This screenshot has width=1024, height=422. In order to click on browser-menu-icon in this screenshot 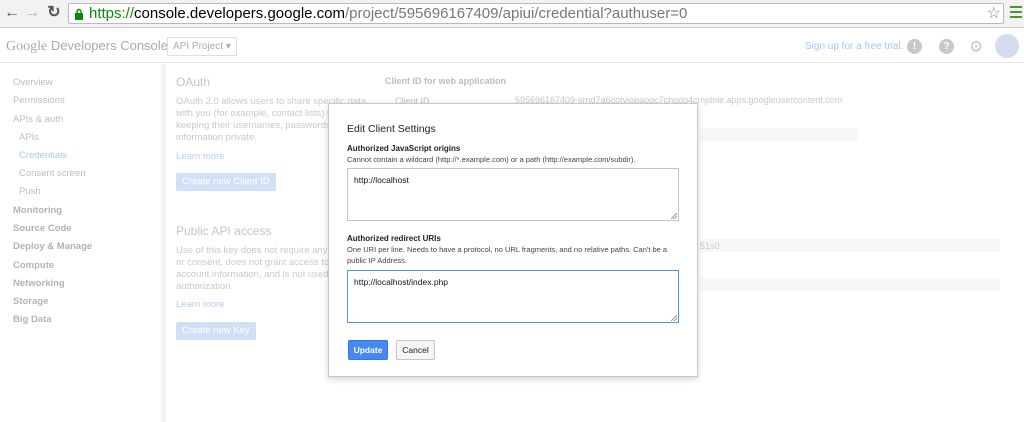, I will do `click(1016, 13)`.